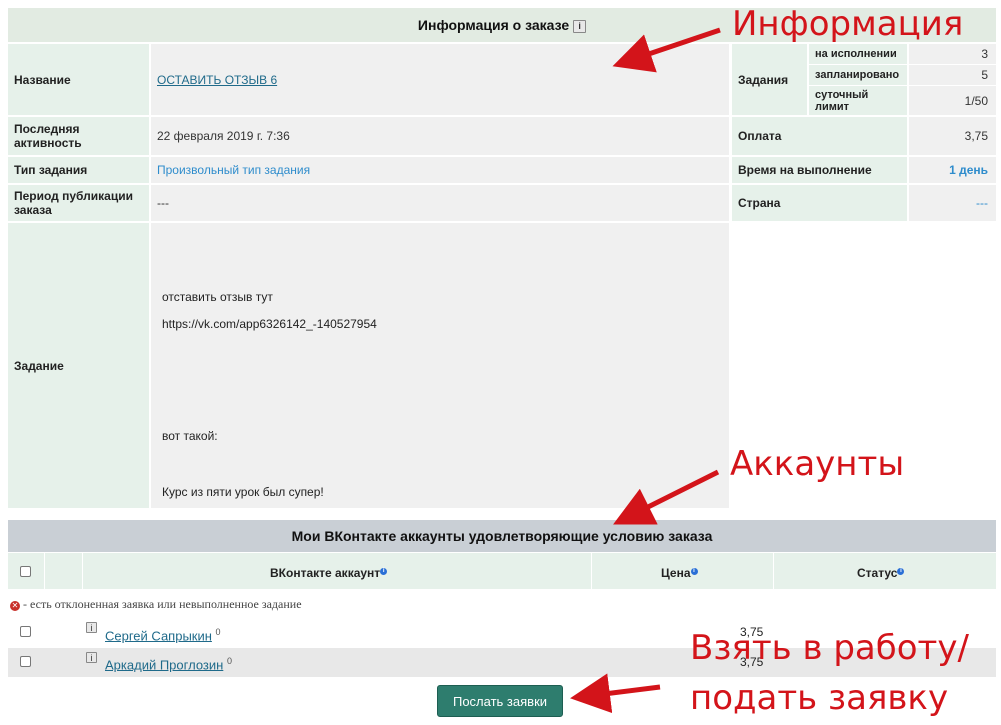  Describe the element at coordinates (666, 50) in the screenshot. I see `arrow-info` at that location.